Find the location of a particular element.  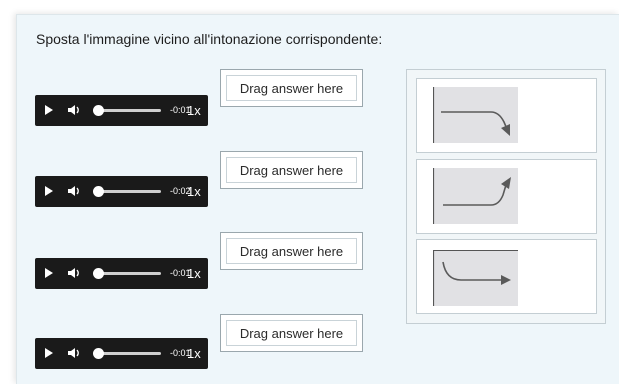

audio-player-2: -0:02 1x is located at coordinates (121, 191).